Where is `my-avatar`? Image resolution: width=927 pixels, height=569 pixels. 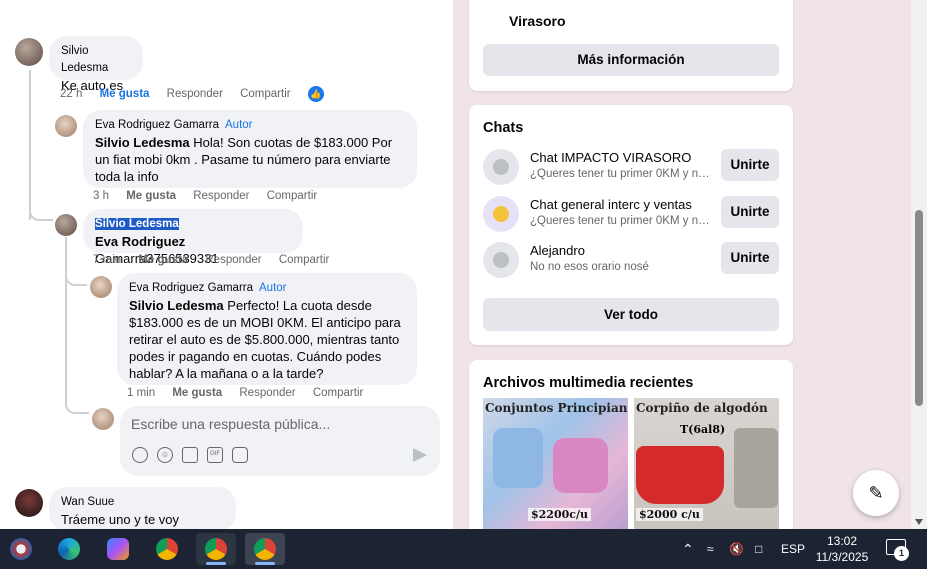
my-avatar is located at coordinates (103, 419).